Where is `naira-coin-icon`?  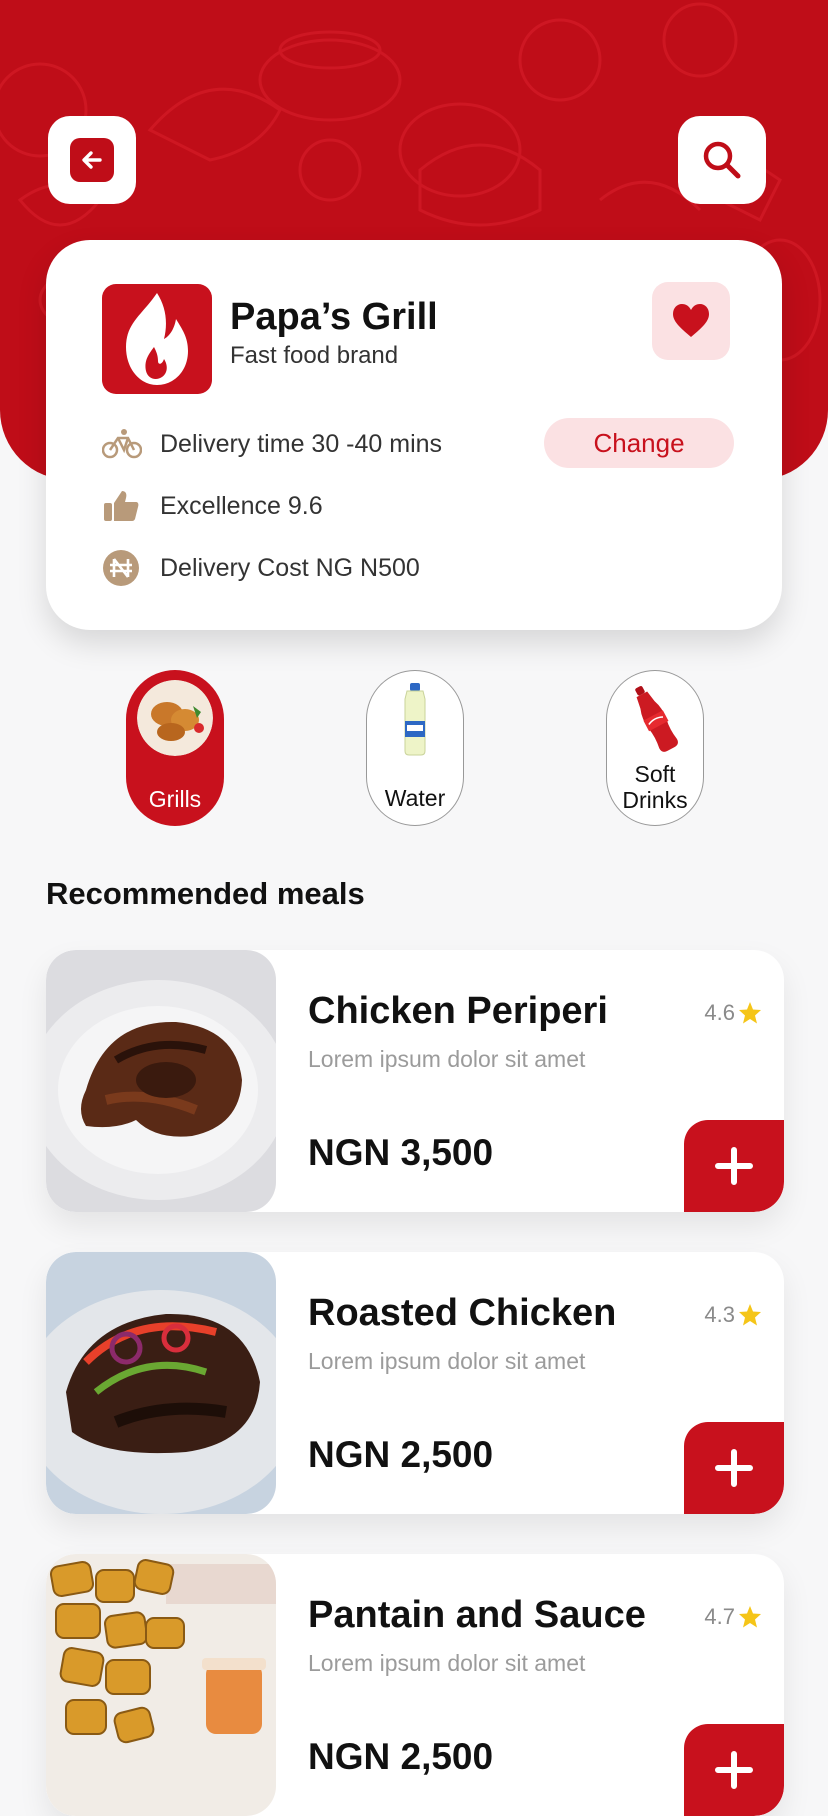 naira-coin-icon is located at coordinates (124, 568).